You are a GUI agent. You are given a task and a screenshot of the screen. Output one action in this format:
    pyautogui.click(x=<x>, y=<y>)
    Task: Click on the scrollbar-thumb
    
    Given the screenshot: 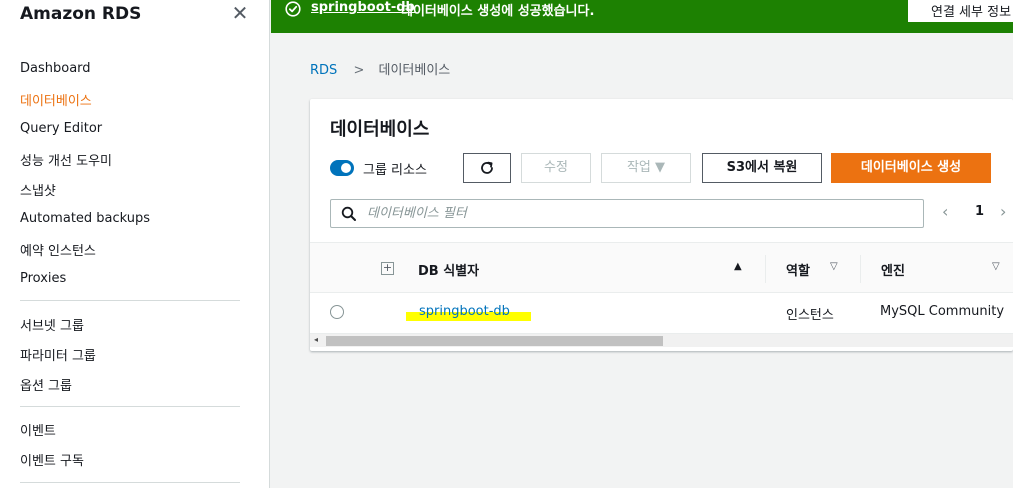 What is the action you would take?
    pyautogui.click(x=494, y=341)
    